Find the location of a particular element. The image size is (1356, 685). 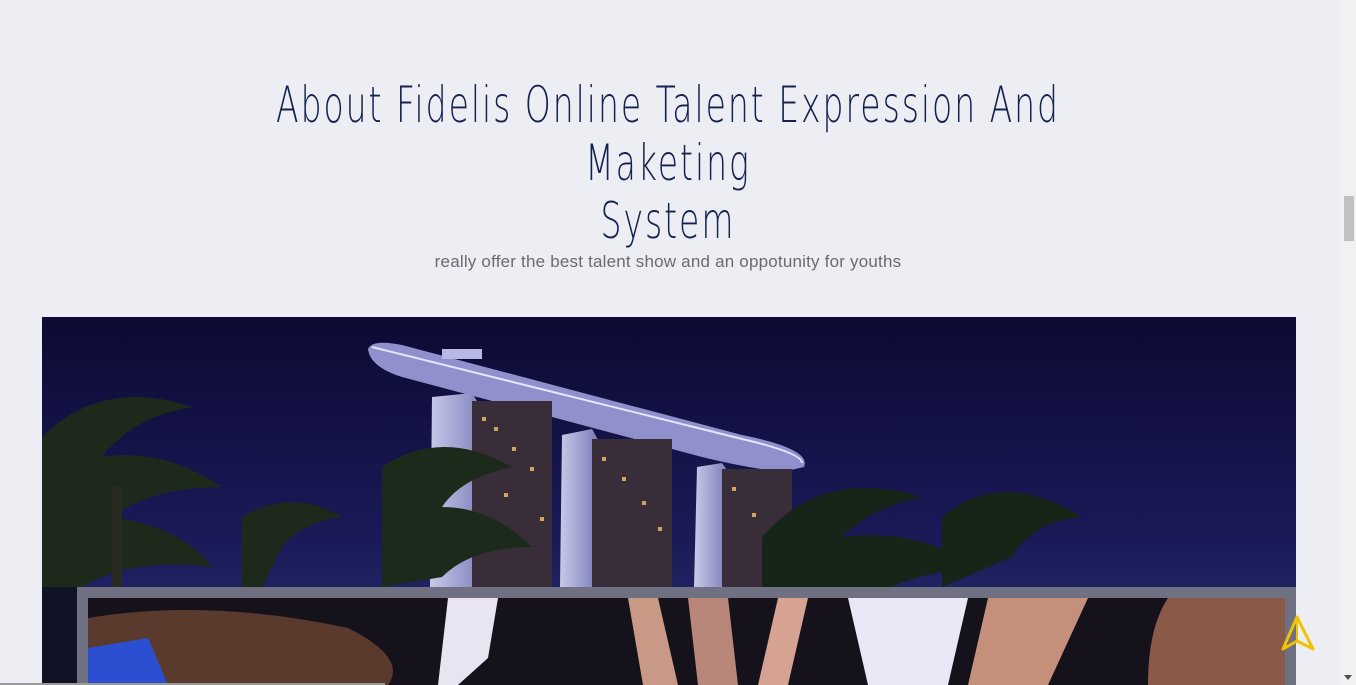

group-hands-photo is located at coordinates (686, 641).